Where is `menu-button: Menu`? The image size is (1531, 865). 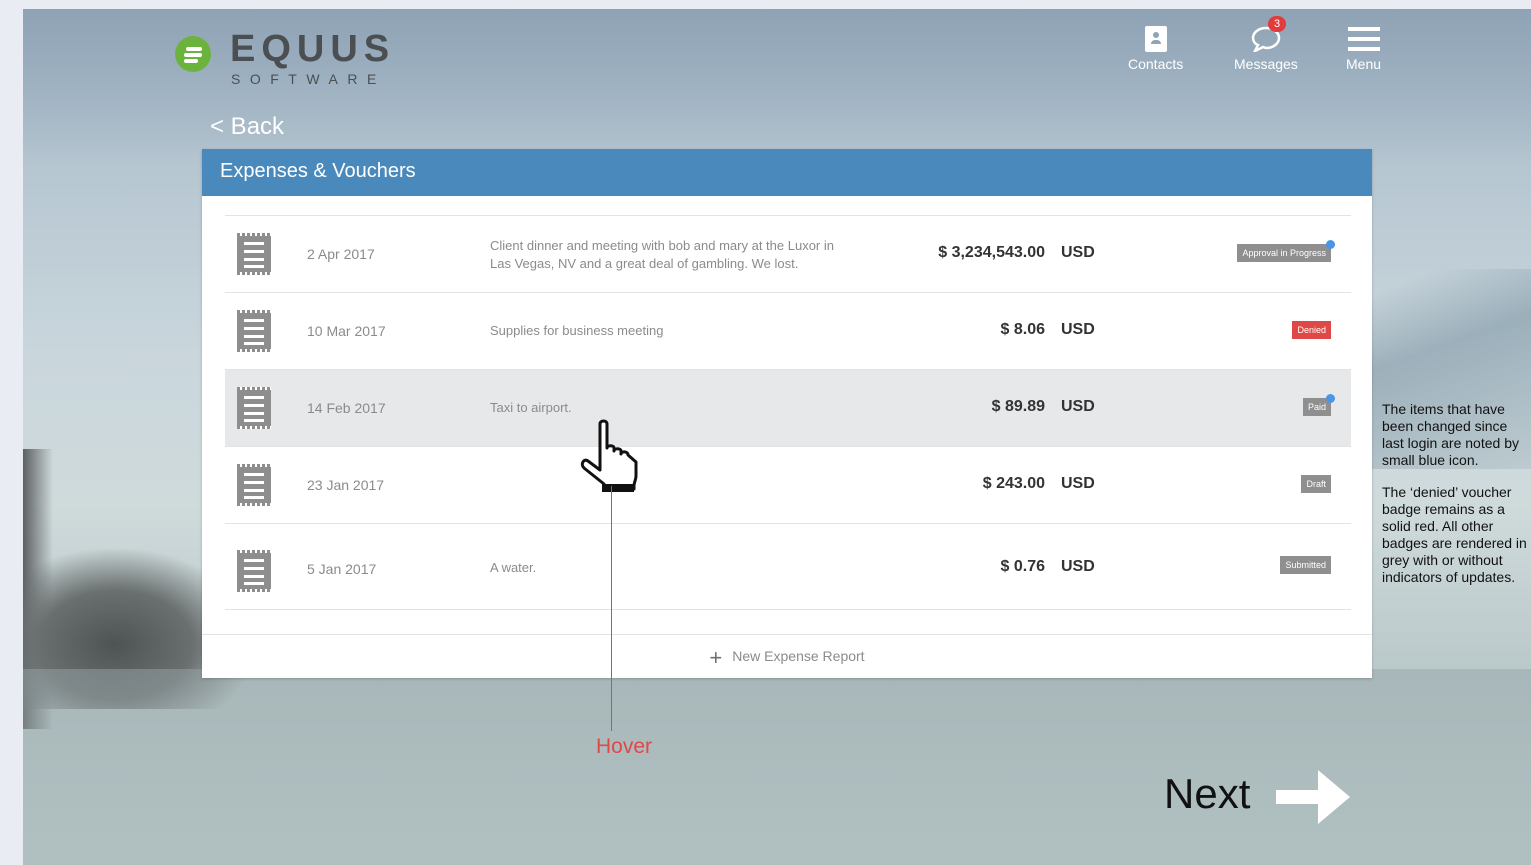 menu-button: Menu is located at coordinates (1363, 49).